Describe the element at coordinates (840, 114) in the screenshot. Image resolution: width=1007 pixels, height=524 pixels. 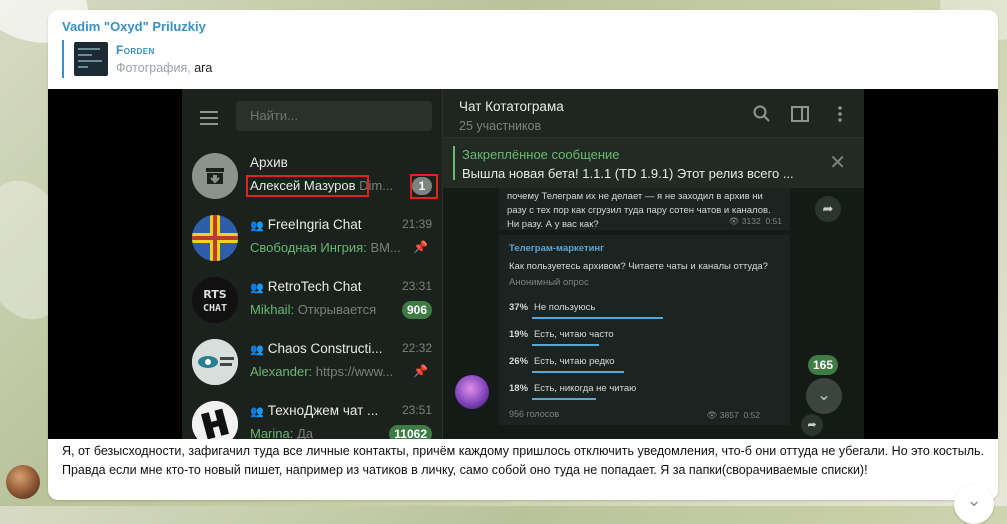
I see `more-vert-icon` at that location.